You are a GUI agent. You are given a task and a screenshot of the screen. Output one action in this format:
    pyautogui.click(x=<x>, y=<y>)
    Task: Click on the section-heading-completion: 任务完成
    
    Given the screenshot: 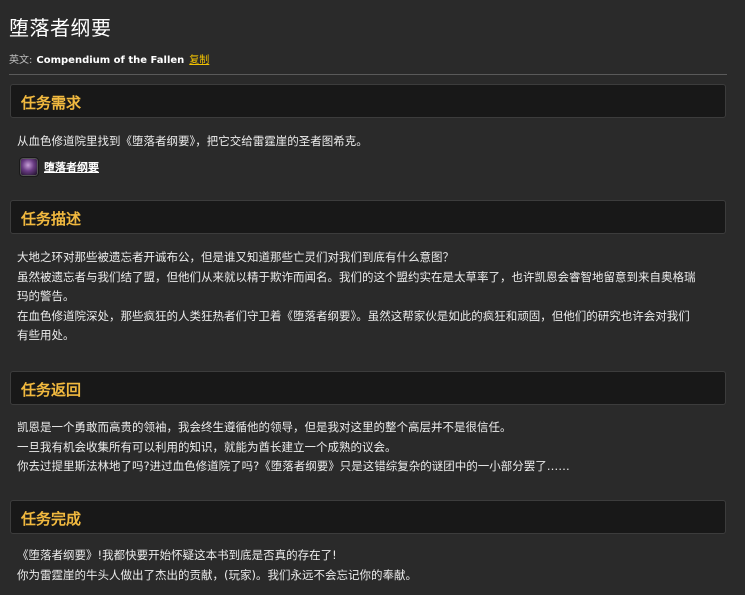 What is the action you would take?
    pyautogui.click(x=51, y=519)
    